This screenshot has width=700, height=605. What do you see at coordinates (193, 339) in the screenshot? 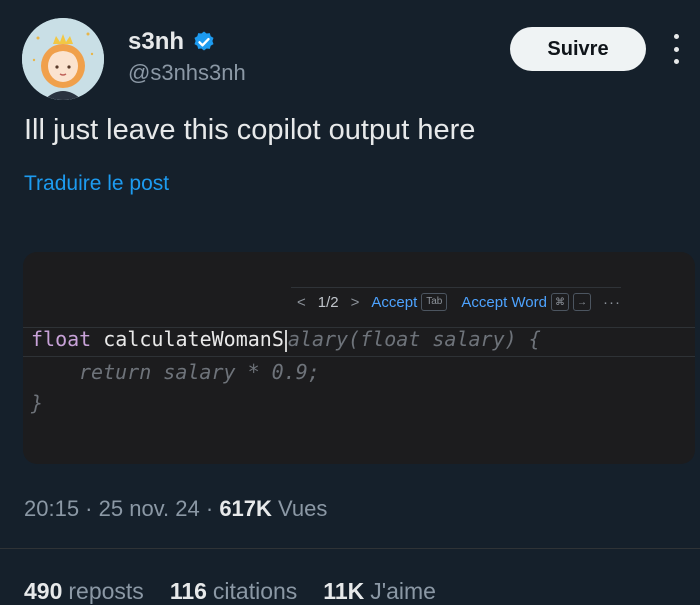
I see `code-typed-text: calculateWomanS` at bounding box center [193, 339].